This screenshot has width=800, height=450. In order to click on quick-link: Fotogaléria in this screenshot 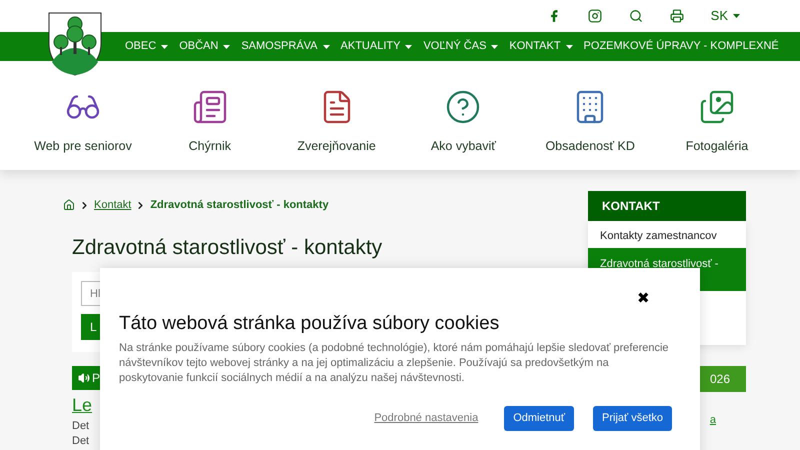, I will do `click(717, 122)`.